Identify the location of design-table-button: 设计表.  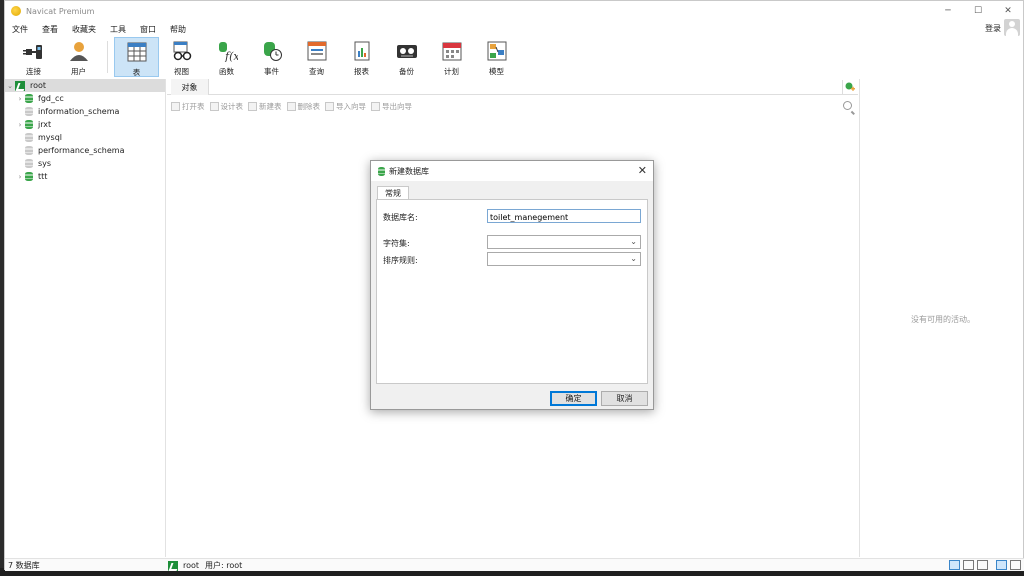
(226, 106).